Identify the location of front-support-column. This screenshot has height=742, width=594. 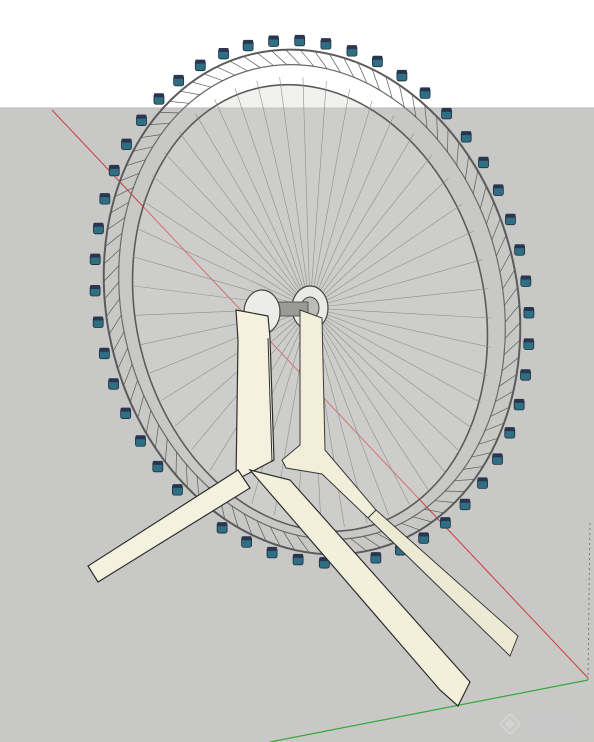
(255, 395).